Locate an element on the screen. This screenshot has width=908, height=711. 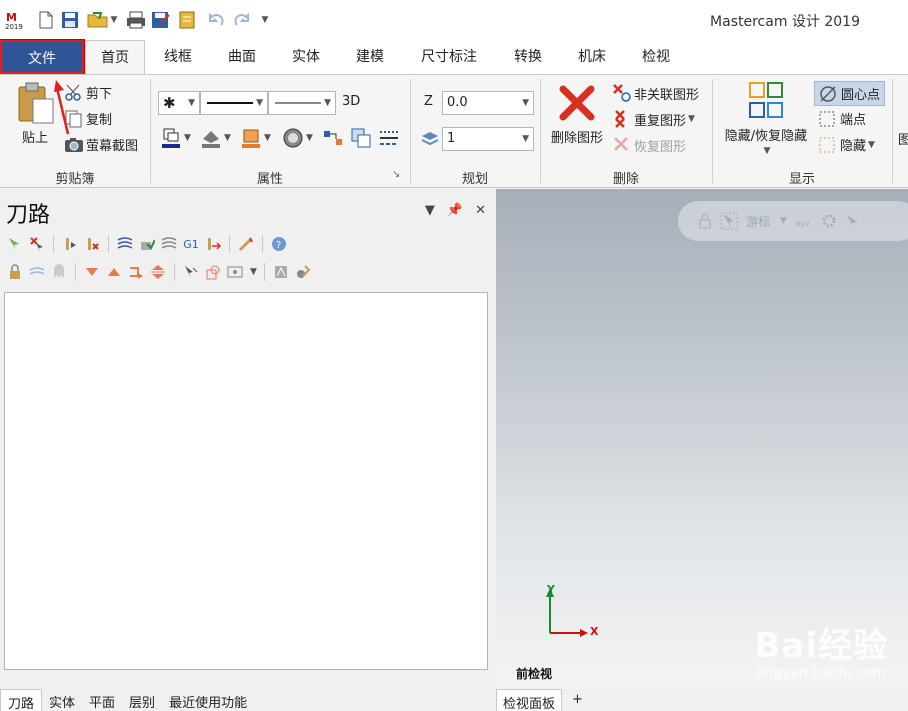
verify-icon is located at coordinates (147, 244).